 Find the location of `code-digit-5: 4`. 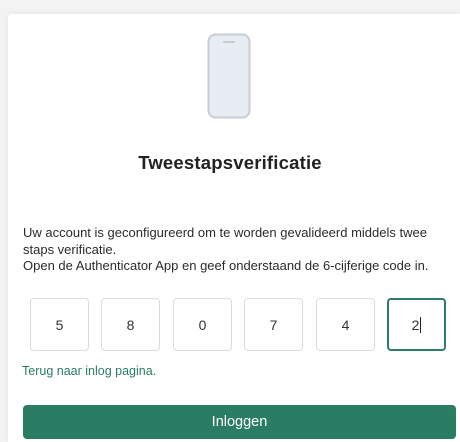

code-digit-5: 4 is located at coordinates (345, 324).